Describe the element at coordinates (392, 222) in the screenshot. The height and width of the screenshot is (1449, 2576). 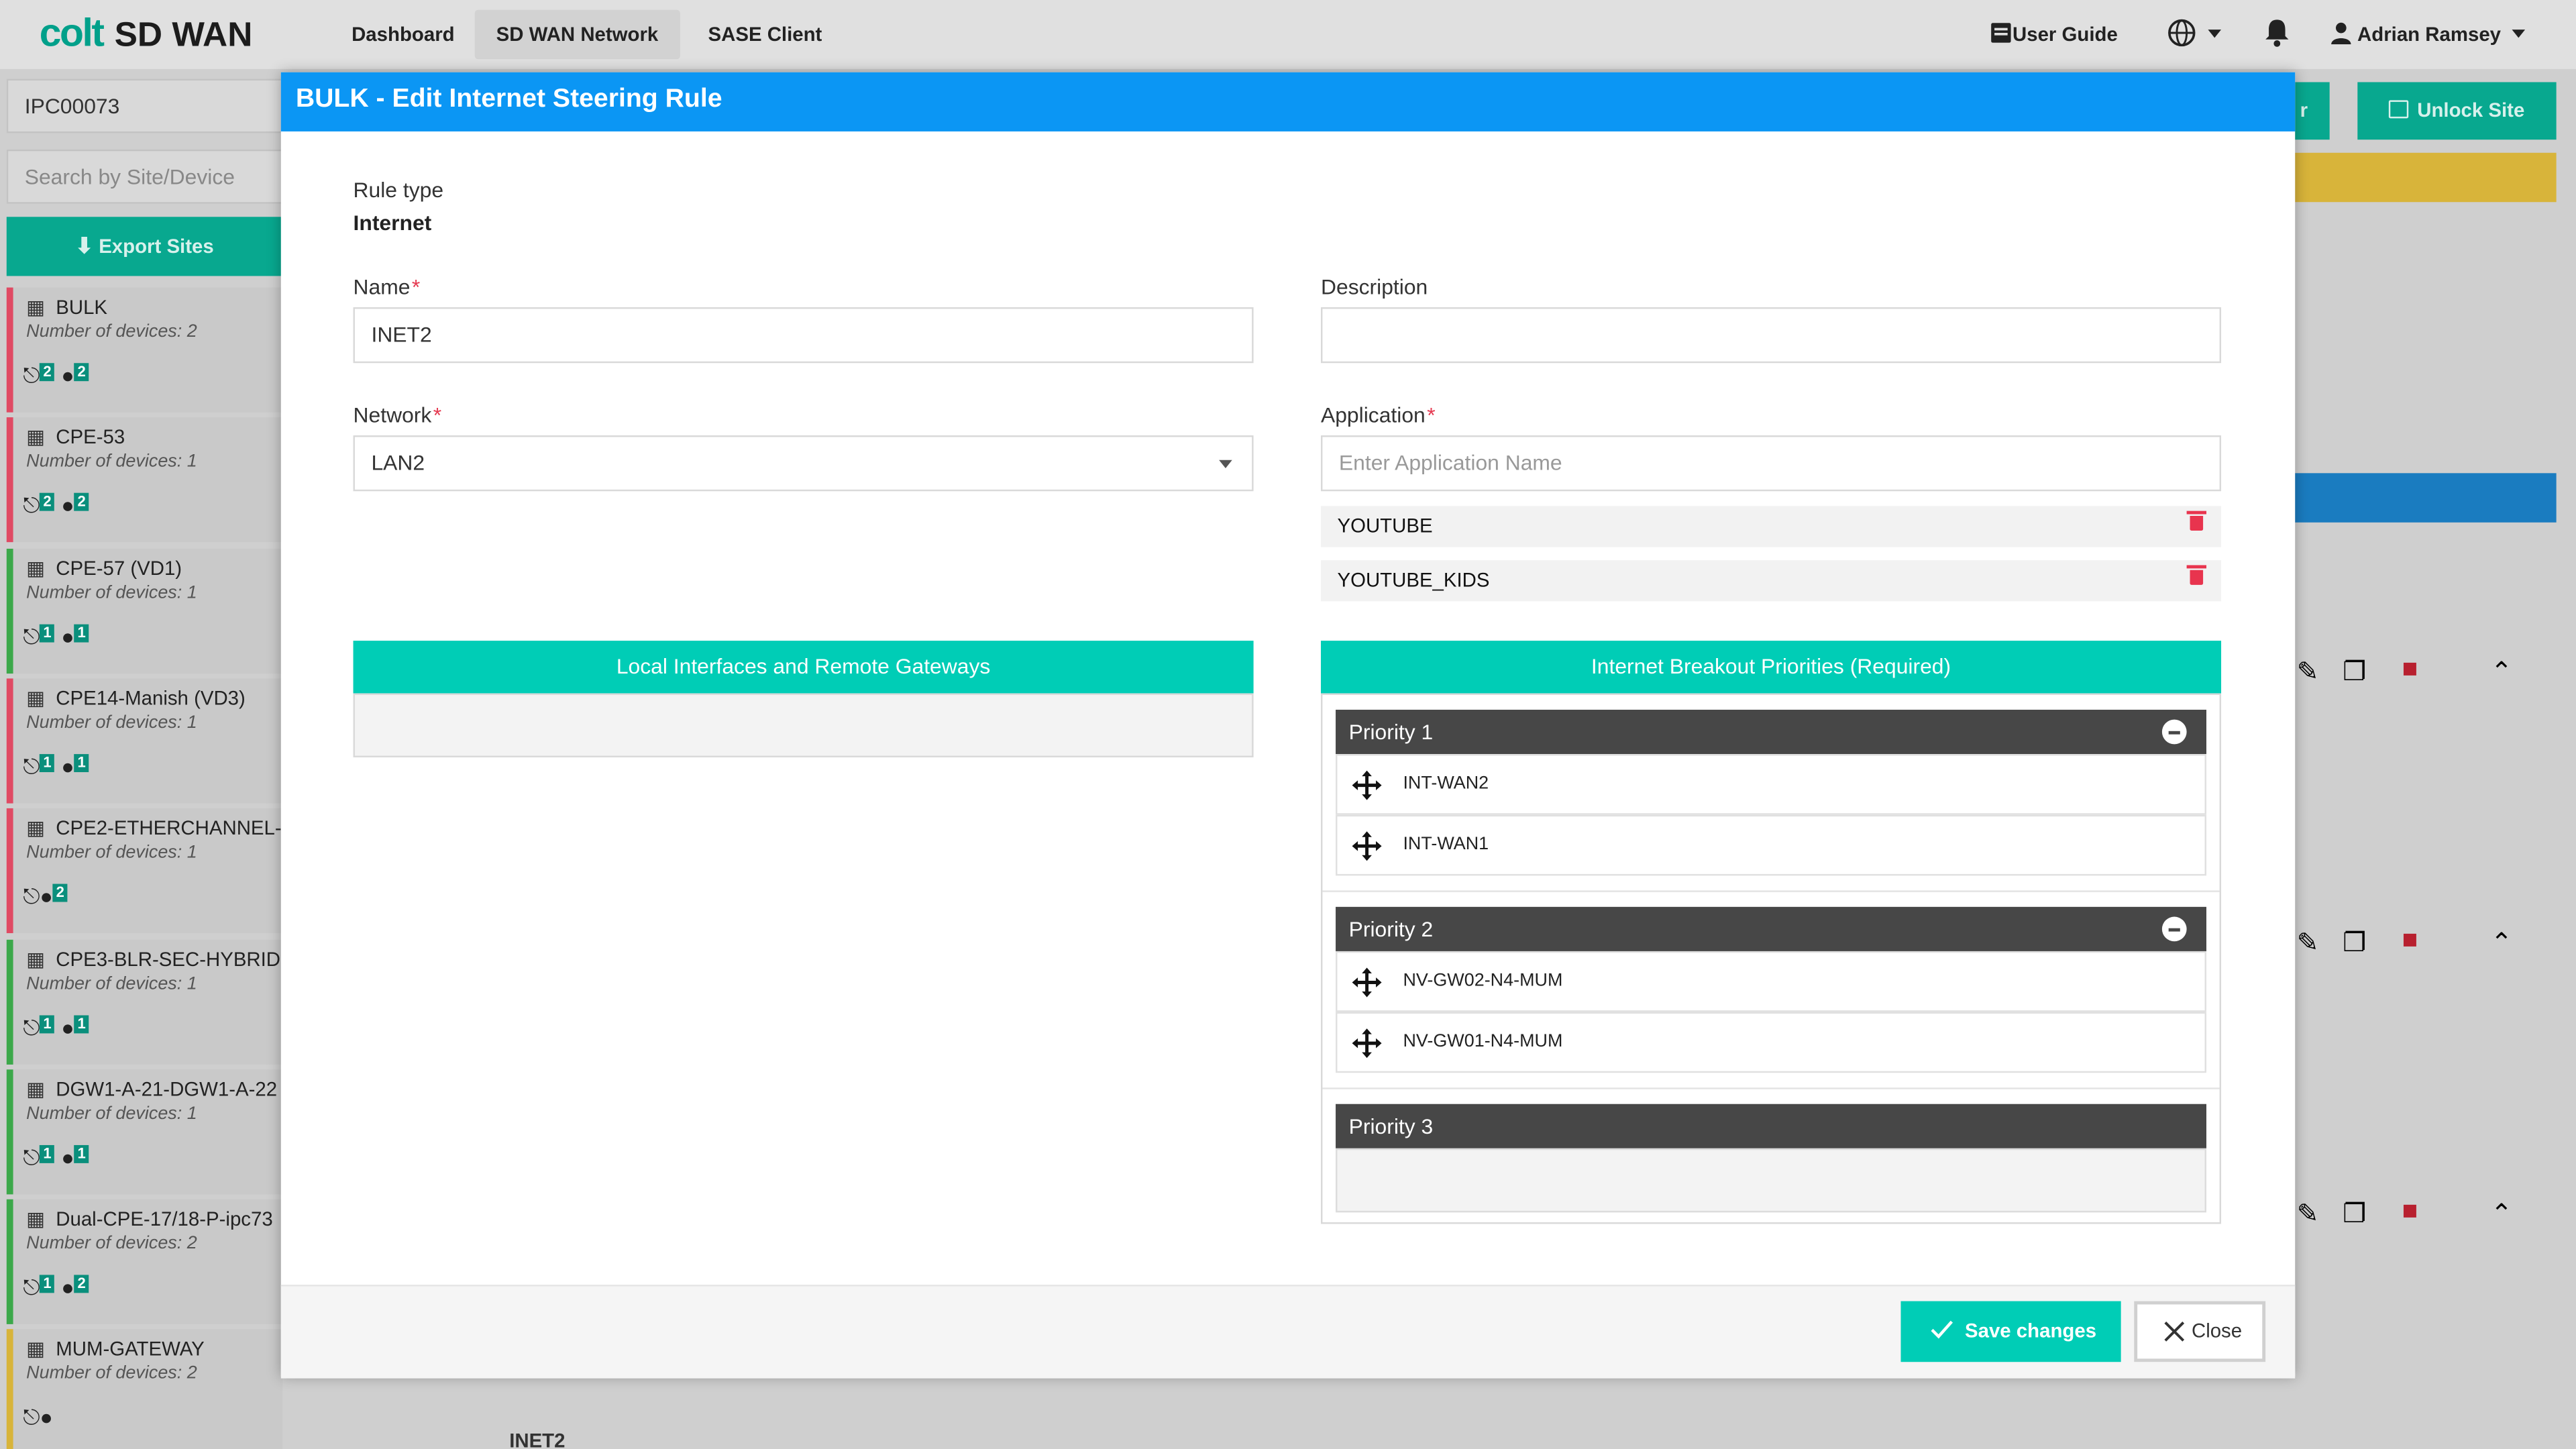
I see `rule-type-value: Internet` at that location.